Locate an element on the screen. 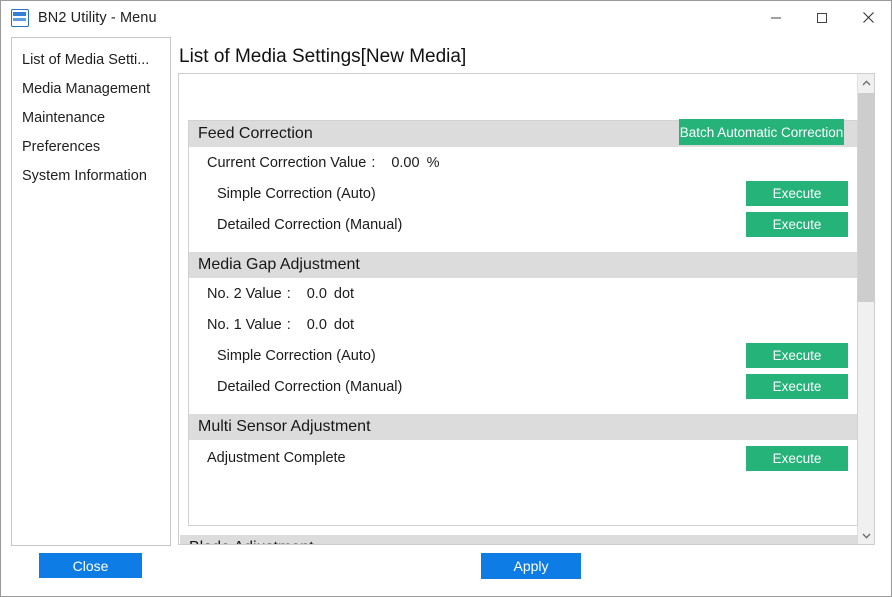 This screenshot has width=892, height=597. sidebar-item-label: System Information is located at coordinates (84, 175).